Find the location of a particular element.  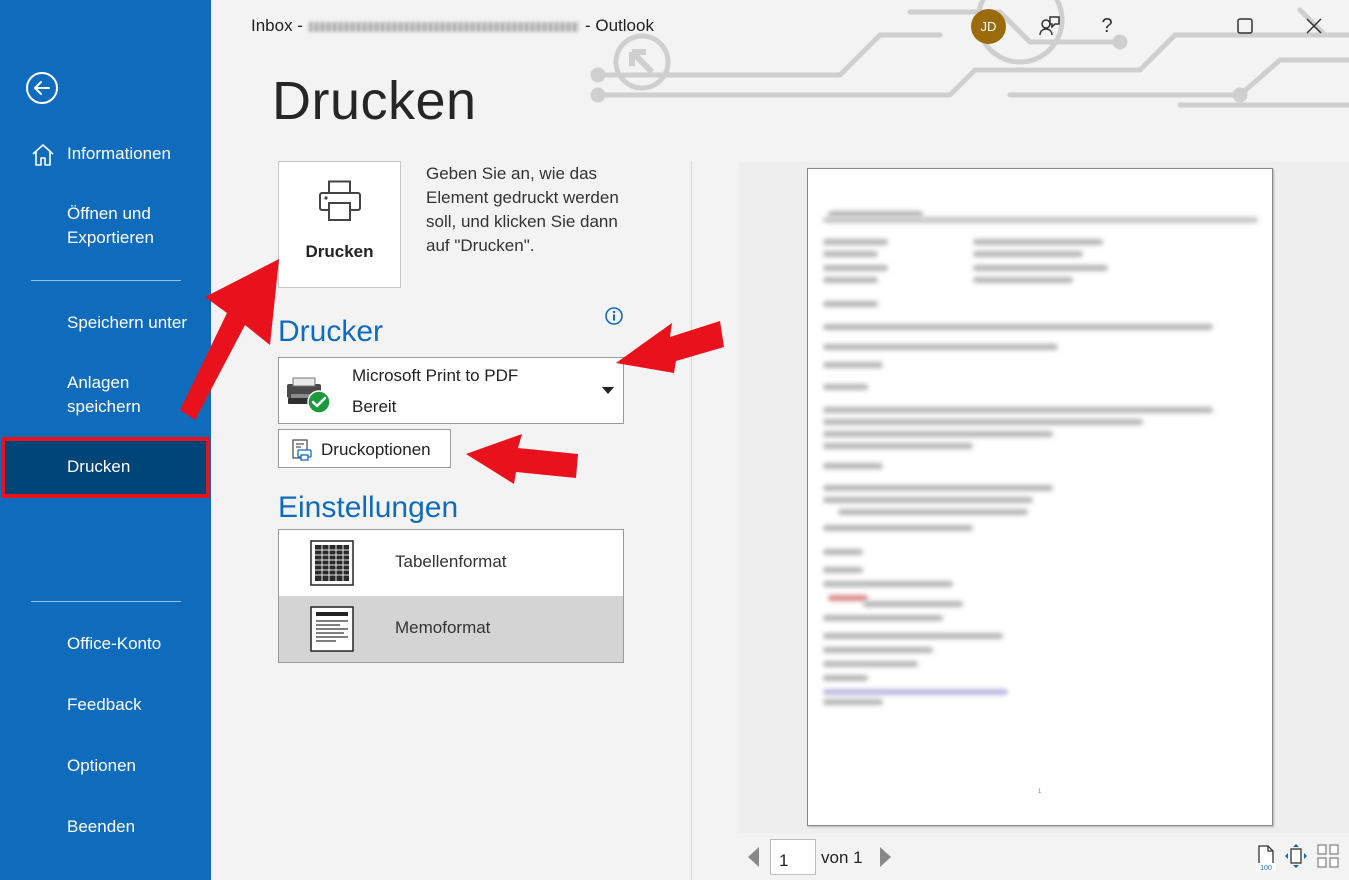

maximize-button is located at coordinates (1245, 26).